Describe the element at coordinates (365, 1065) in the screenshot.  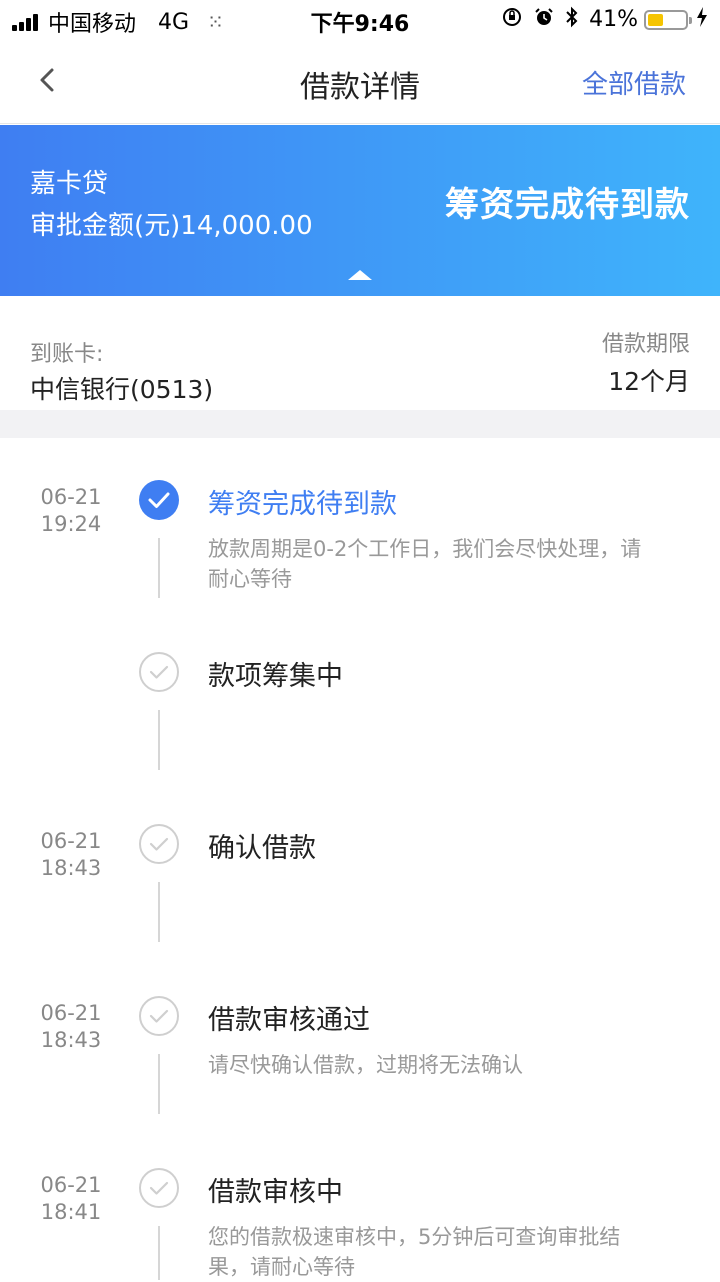
I see `timeline-description: 请尽快确认借款，过期将无法确认` at that location.